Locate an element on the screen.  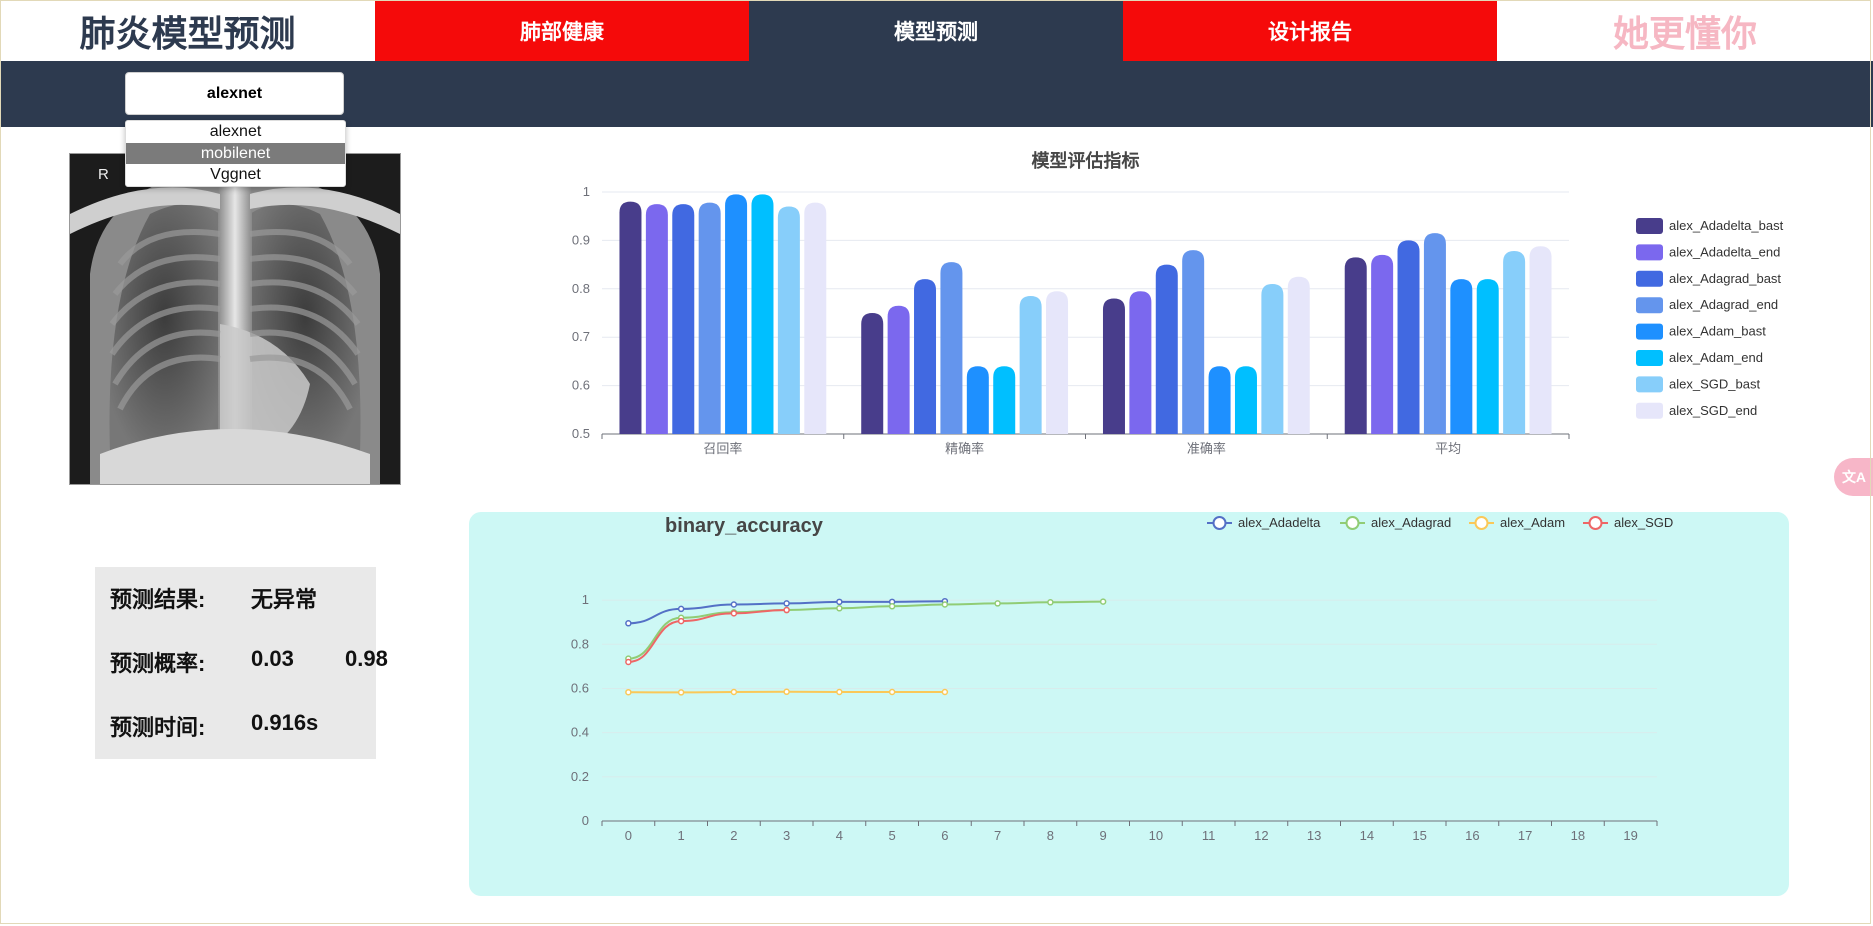
line-alex_Adagrad is located at coordinates (866, 630).